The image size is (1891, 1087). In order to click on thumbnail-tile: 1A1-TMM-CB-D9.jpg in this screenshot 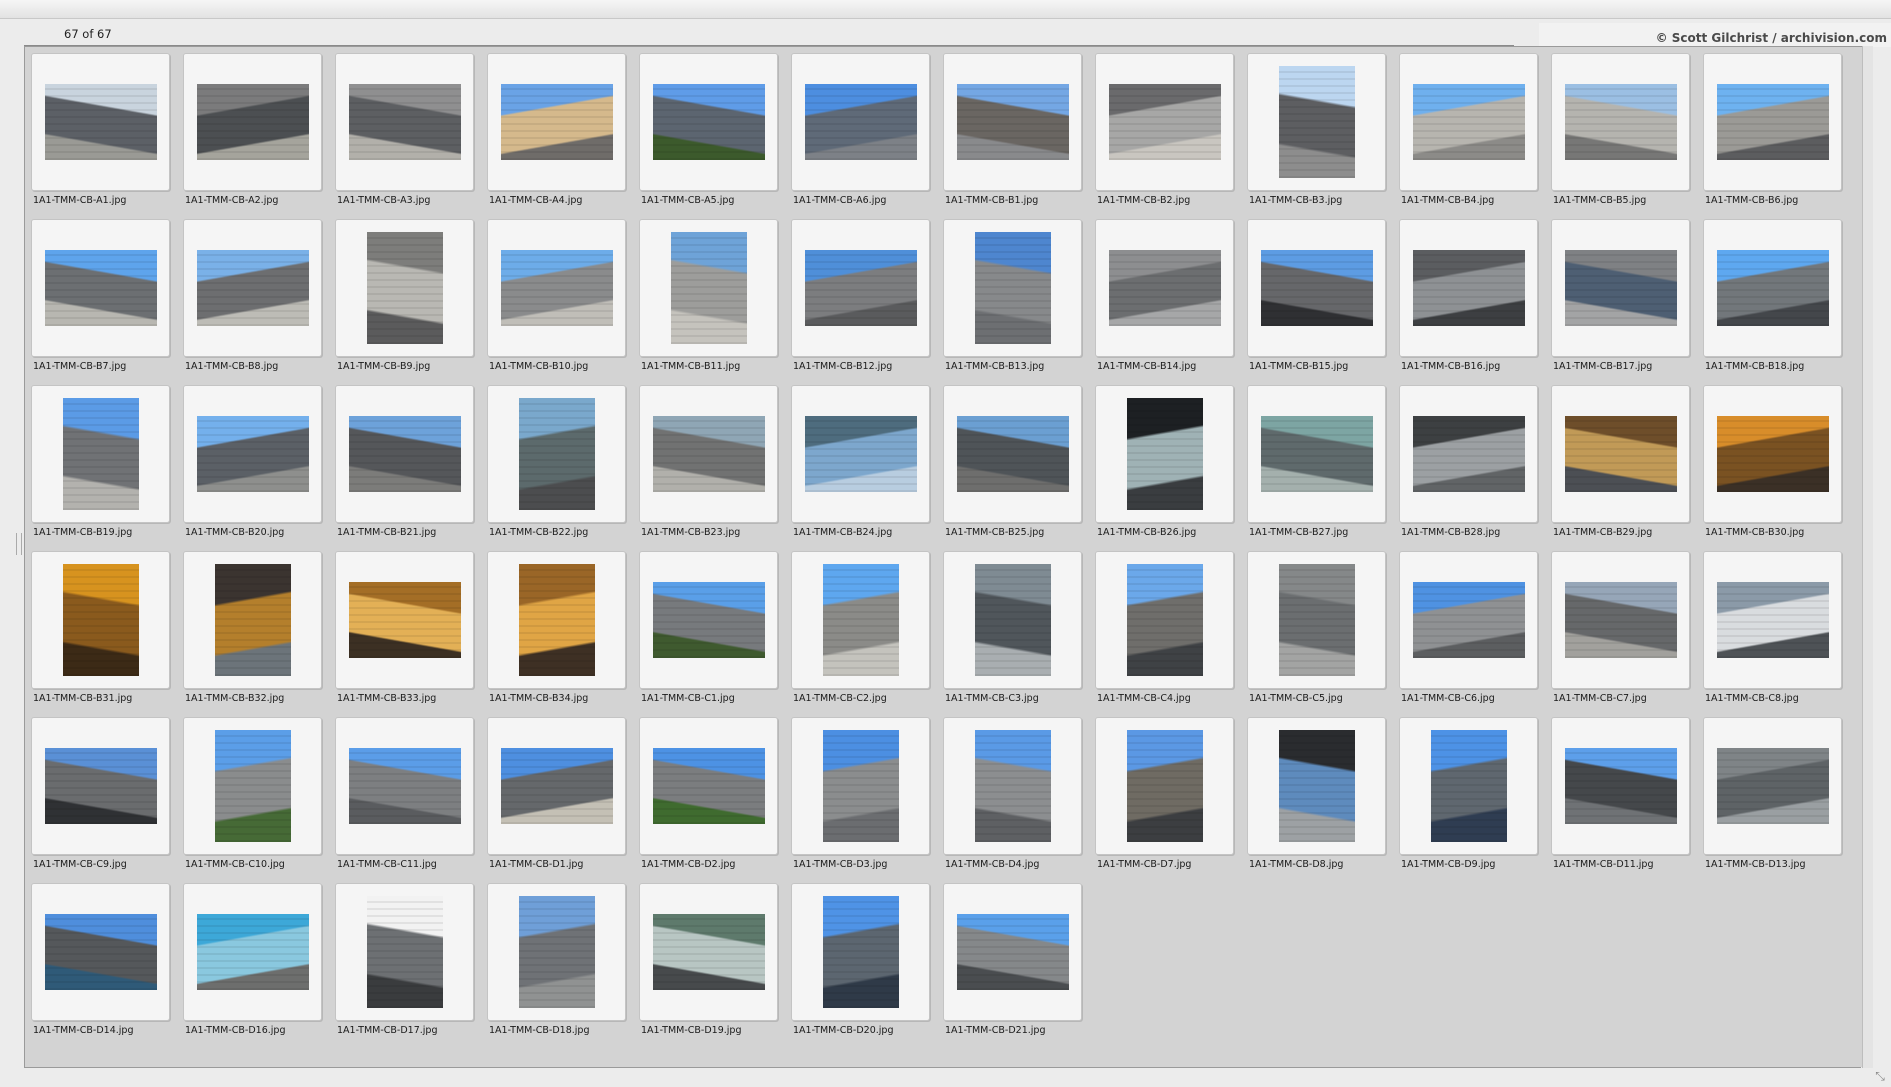, I will do `click(1468, 800)`.